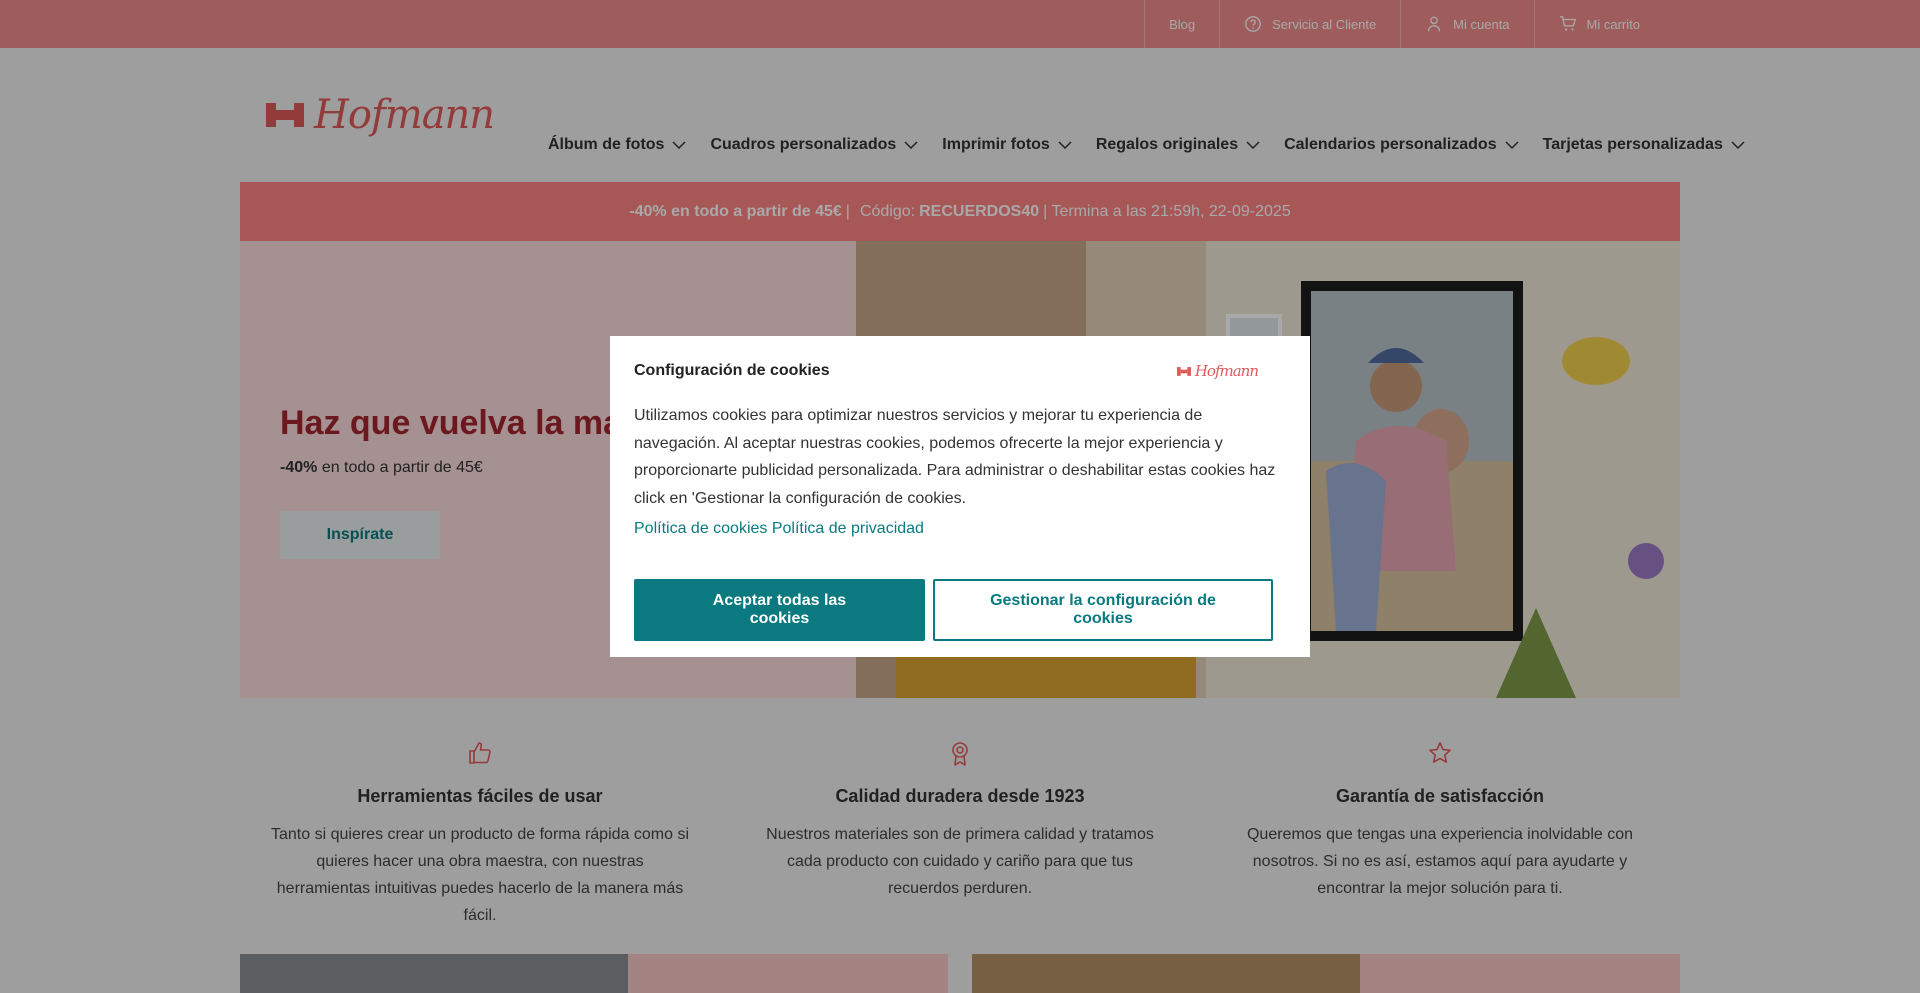 The width and height of the screenshot is (1920, 993). What do you see at coordinates (1103, 610) in the screenshot?
I see `manage-cookies-button: Gestionar la configuración de cookies` at bounding box center [1103, 610].